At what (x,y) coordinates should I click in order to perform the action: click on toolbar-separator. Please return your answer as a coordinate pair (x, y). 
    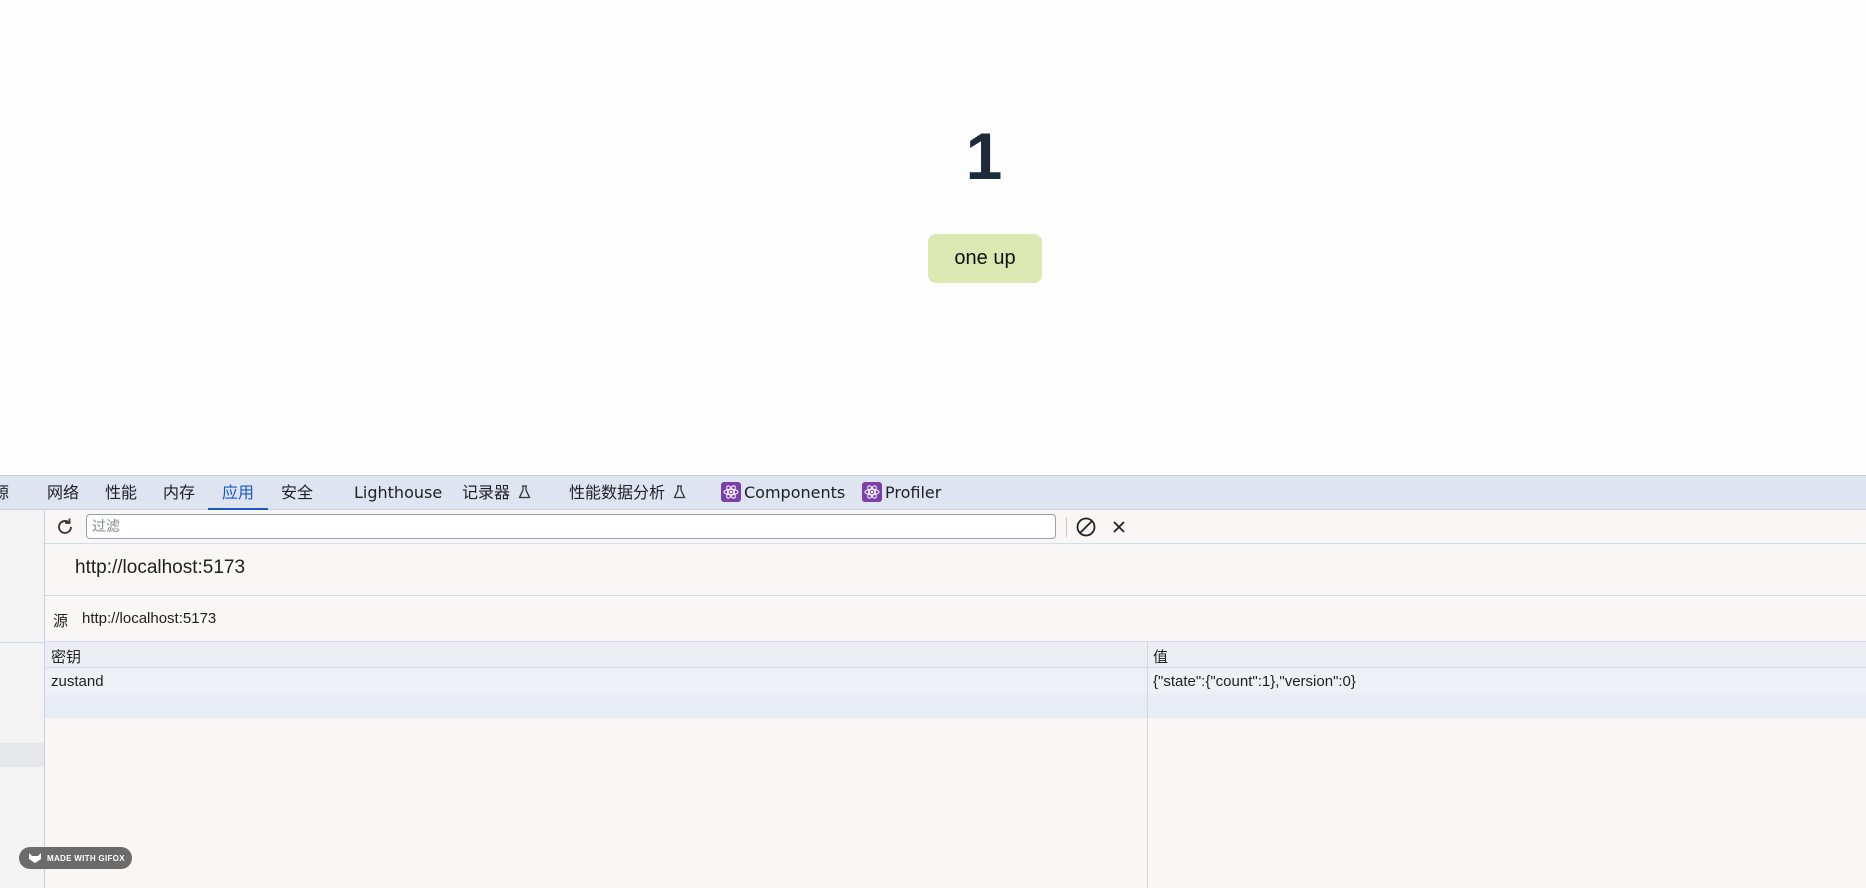
    Looking at the image, I should click on (1066, 527).